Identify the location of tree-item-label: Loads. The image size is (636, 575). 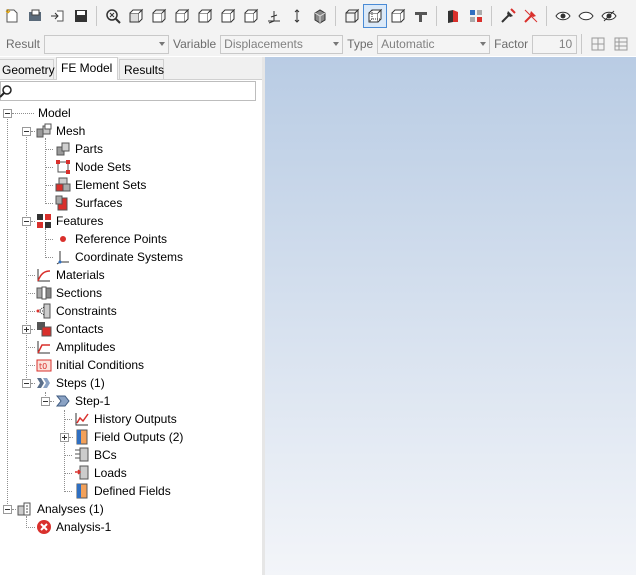
(110, 473).